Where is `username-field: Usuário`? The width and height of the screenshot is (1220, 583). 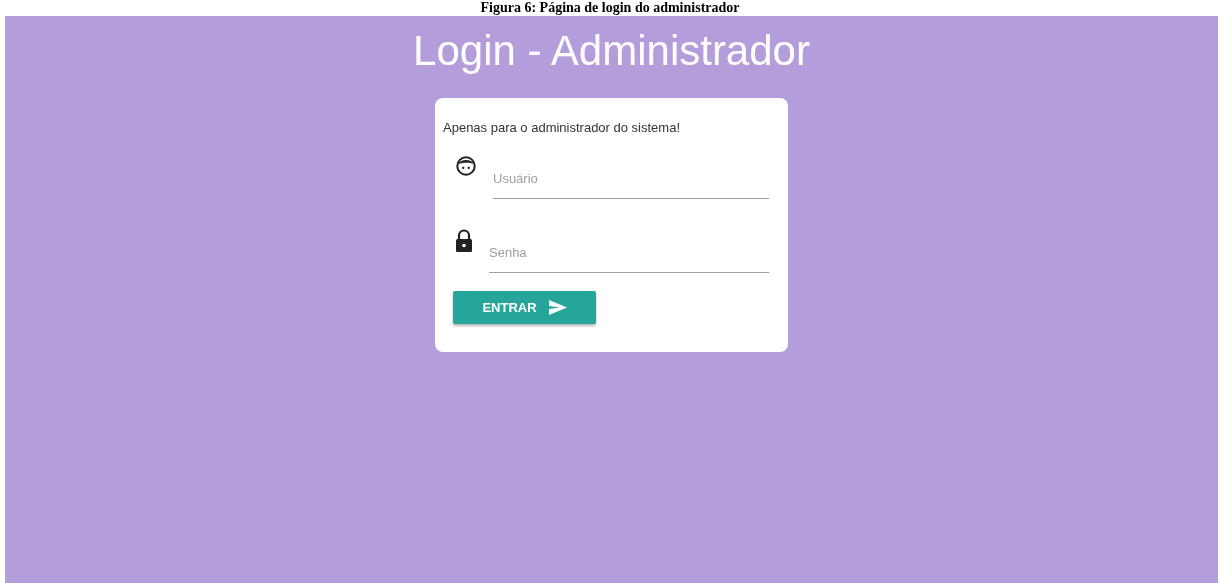
username-field: Usuário is located at coordinates (631, 178).